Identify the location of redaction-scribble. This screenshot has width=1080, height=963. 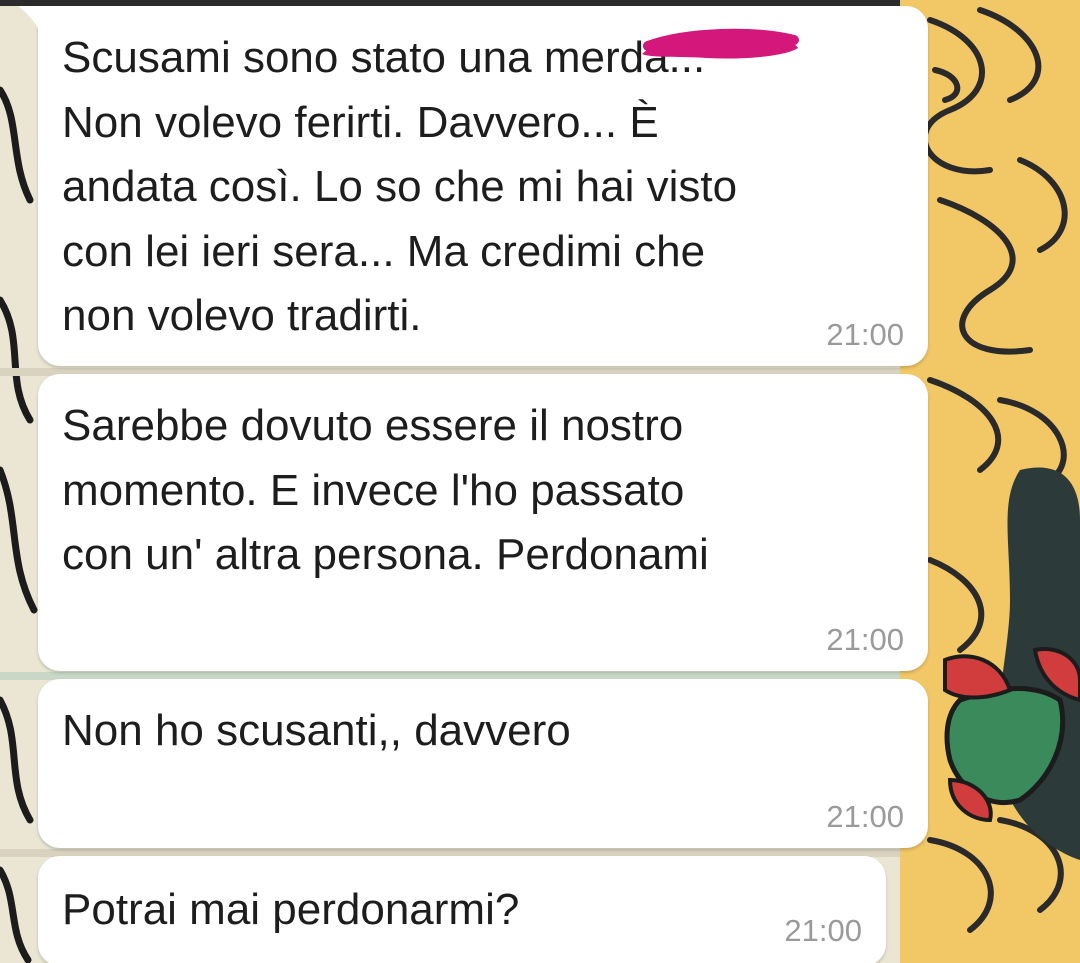
(720, 43).